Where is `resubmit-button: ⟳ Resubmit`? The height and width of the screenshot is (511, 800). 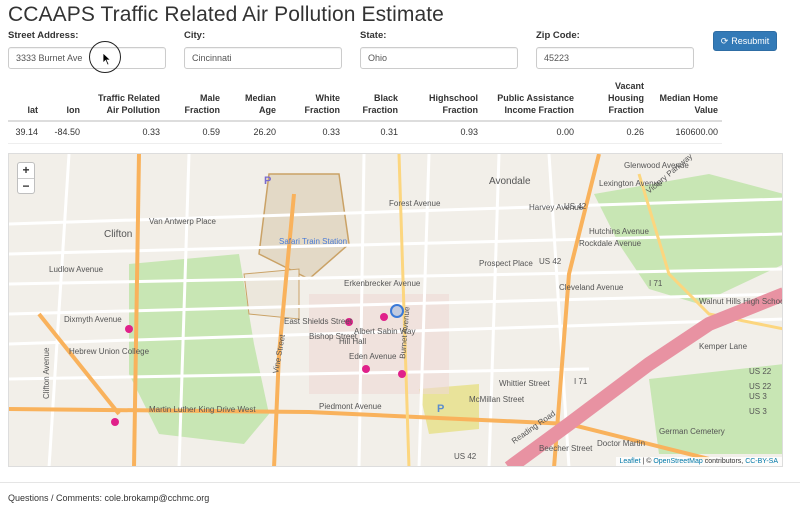 resubmit-button: ⟳ Resubmit is located at coordinates (745, 41).